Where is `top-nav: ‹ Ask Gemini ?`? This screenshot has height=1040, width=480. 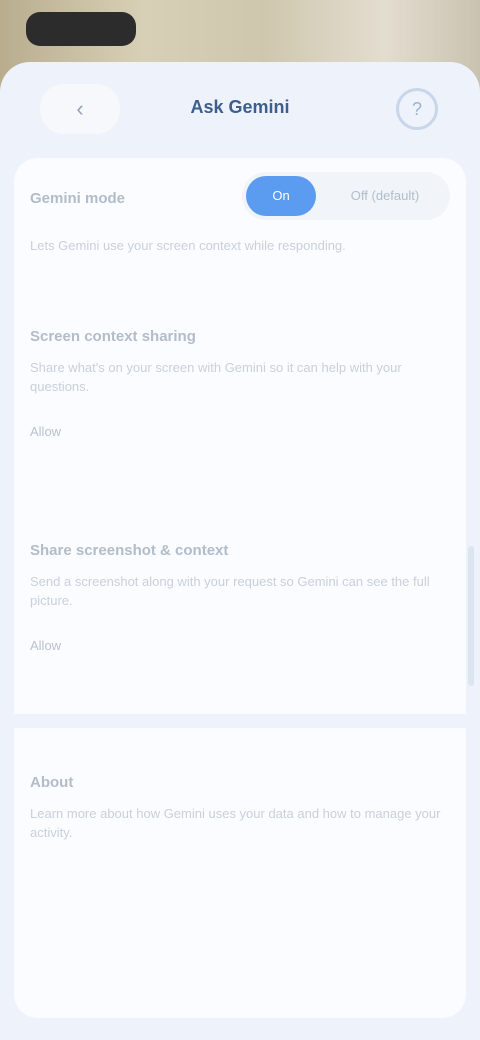
top-nav: ‹ Ask Gemini ? is located at coordinates (240, 107).